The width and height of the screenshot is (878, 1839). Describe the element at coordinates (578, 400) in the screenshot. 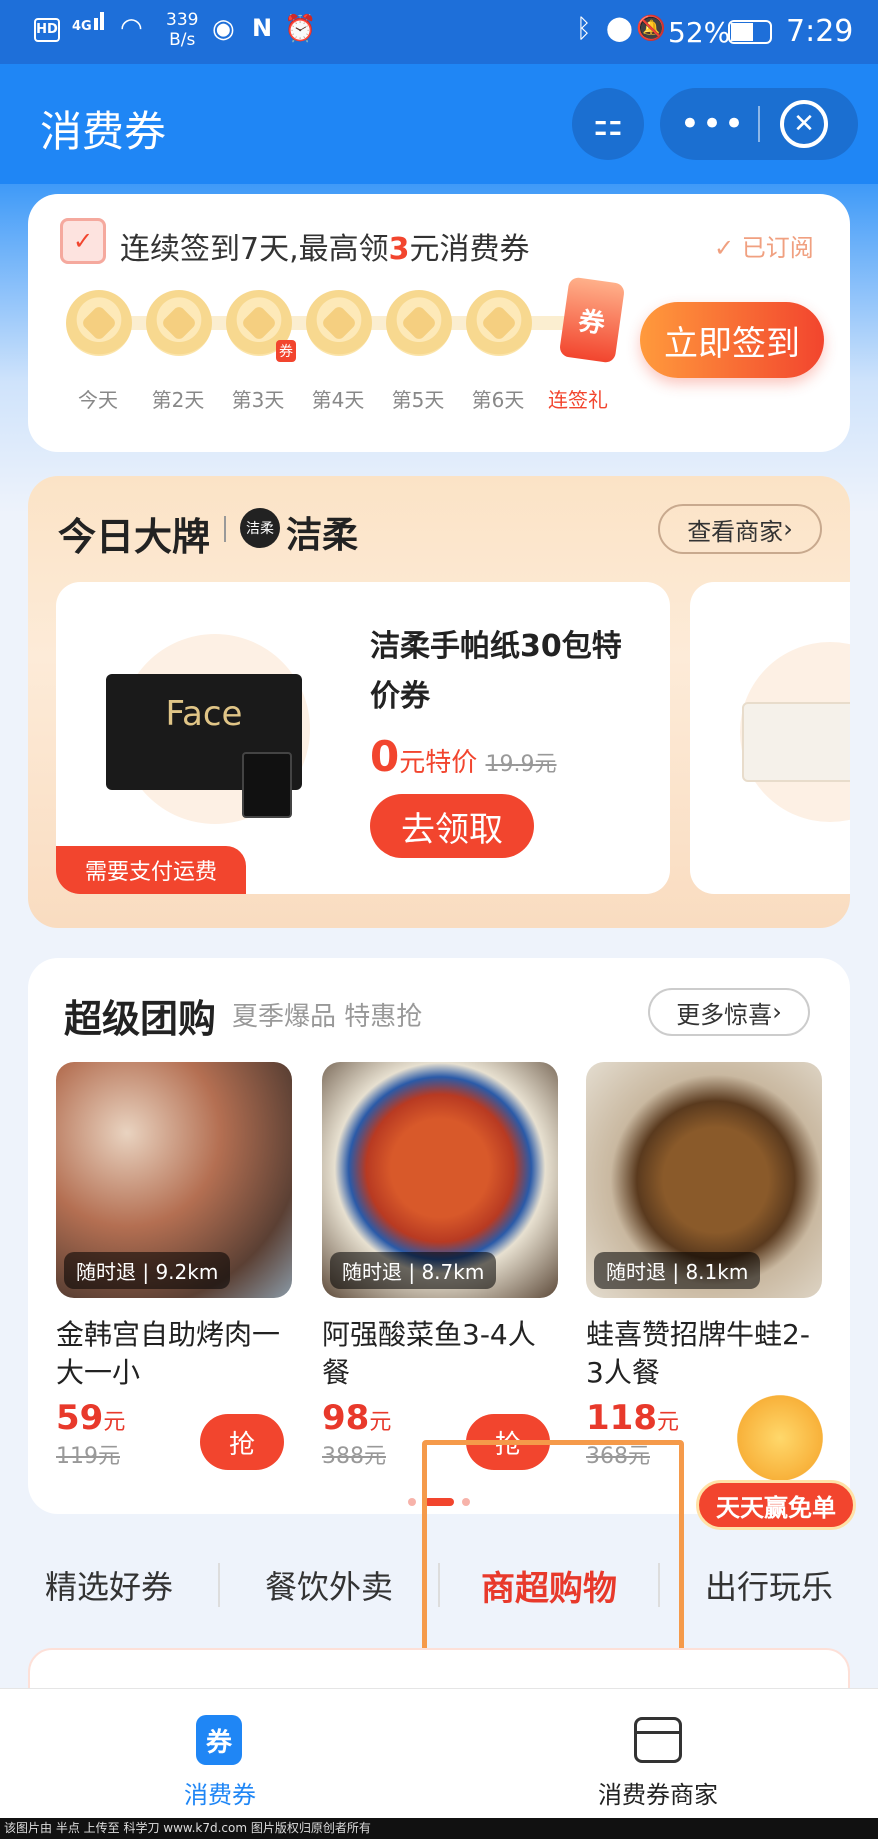

I see `day-label-bonus: 连签礼` at that location.